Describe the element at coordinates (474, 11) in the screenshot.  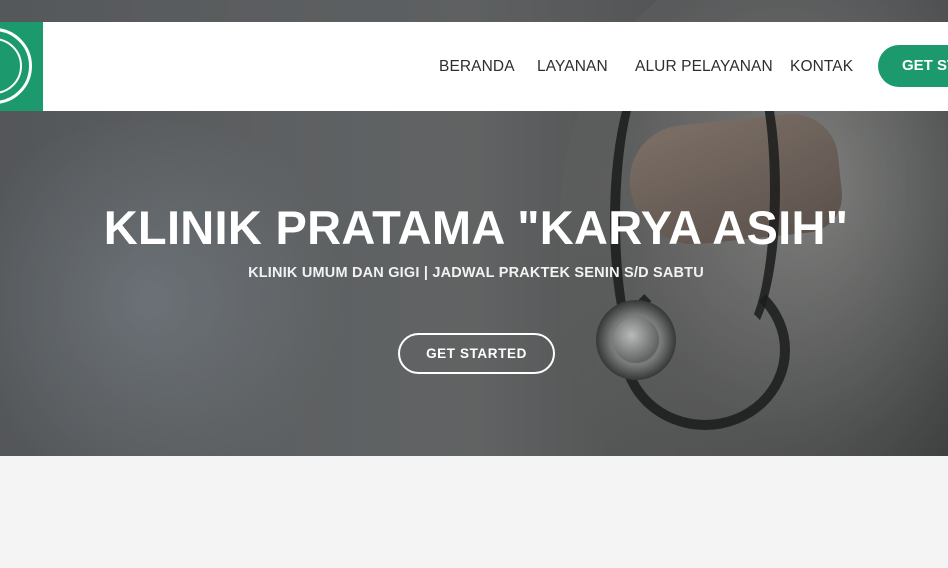
I see `top-strip` at that location.